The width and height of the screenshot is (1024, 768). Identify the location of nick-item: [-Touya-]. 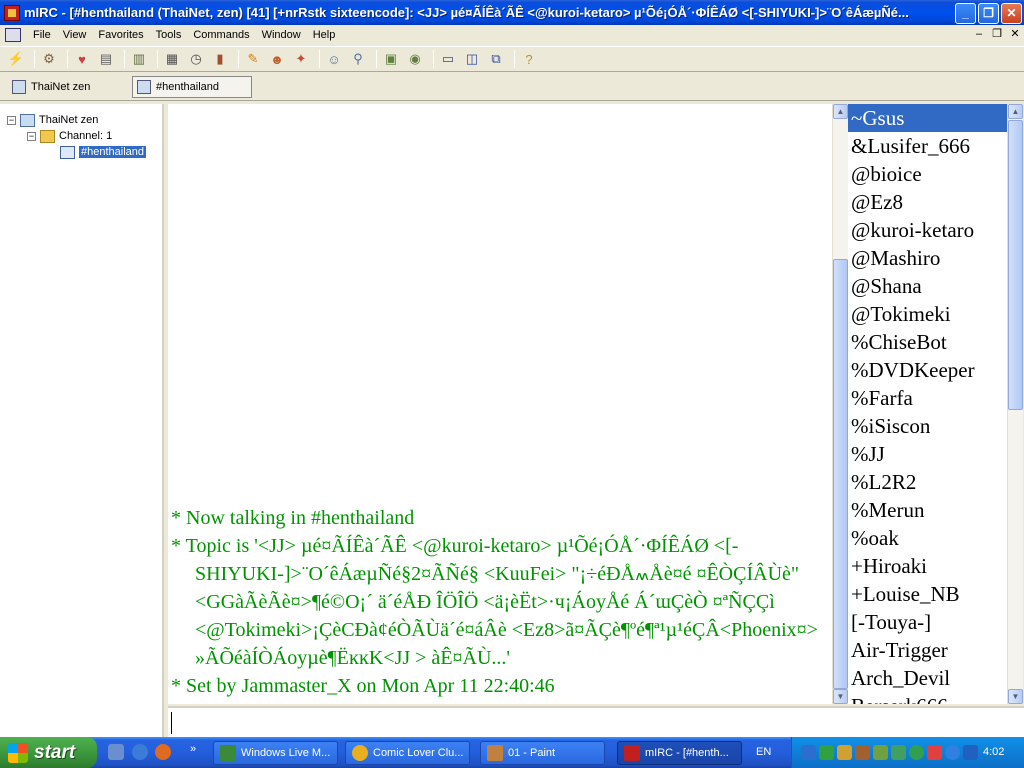
(927, 622).